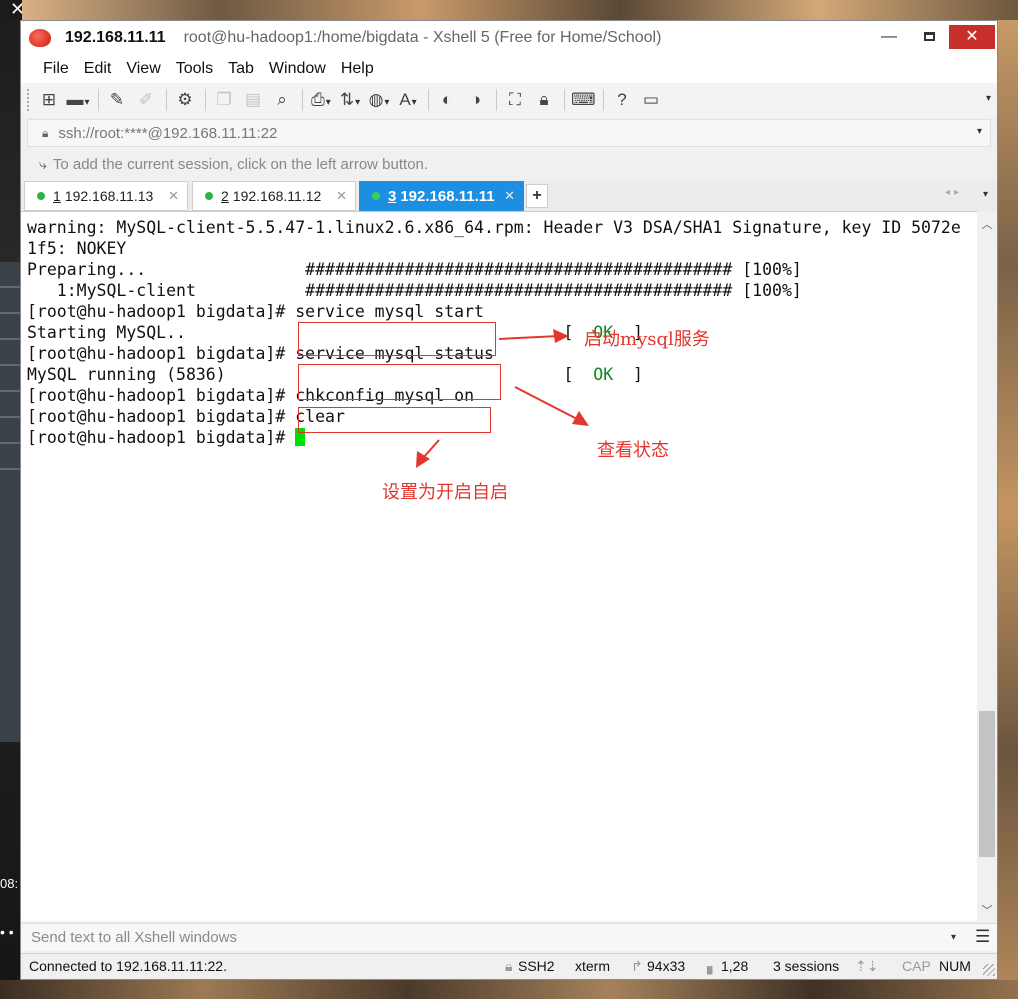  What do you see at coordinates (544, 100) in the screenshot?
I see `lock-icon: 🔒︎` at bounding box center [544, 100].